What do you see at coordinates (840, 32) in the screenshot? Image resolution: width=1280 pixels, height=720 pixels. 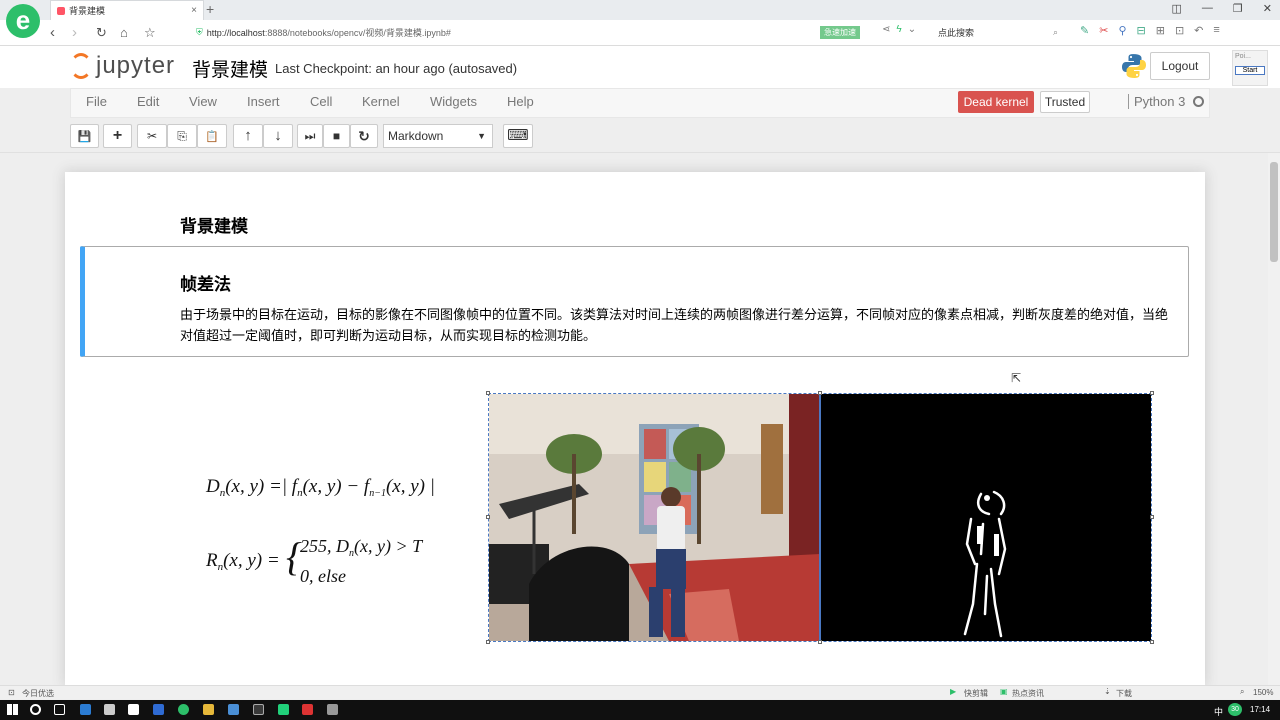 I see `speed-badge: 急速加速` at bounding box center [840, 32].